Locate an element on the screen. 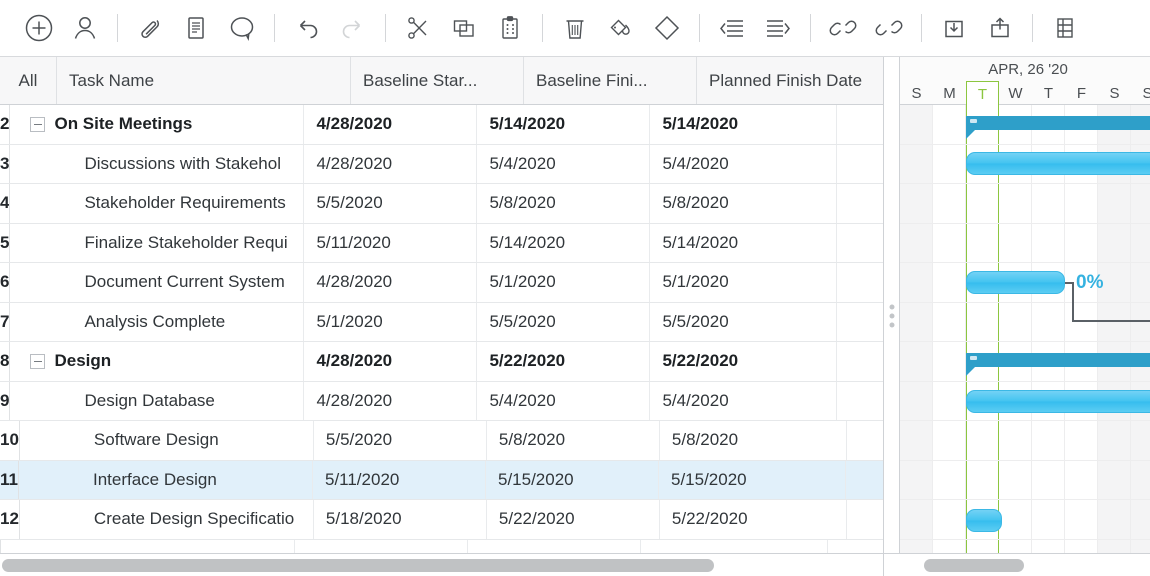 The height and width of the screenshot is (576, 1150). task-name-cell: Analysis Complete is located at coordinates (157, 322).